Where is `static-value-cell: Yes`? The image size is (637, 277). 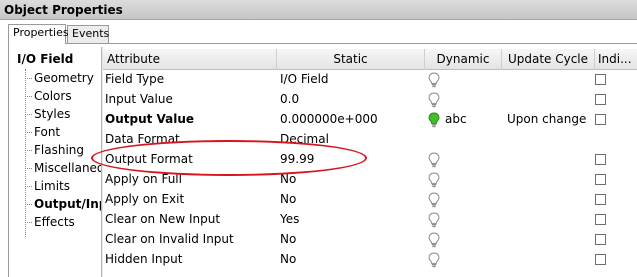
static-value-cell: Yes is located at coordinates (352, 219).